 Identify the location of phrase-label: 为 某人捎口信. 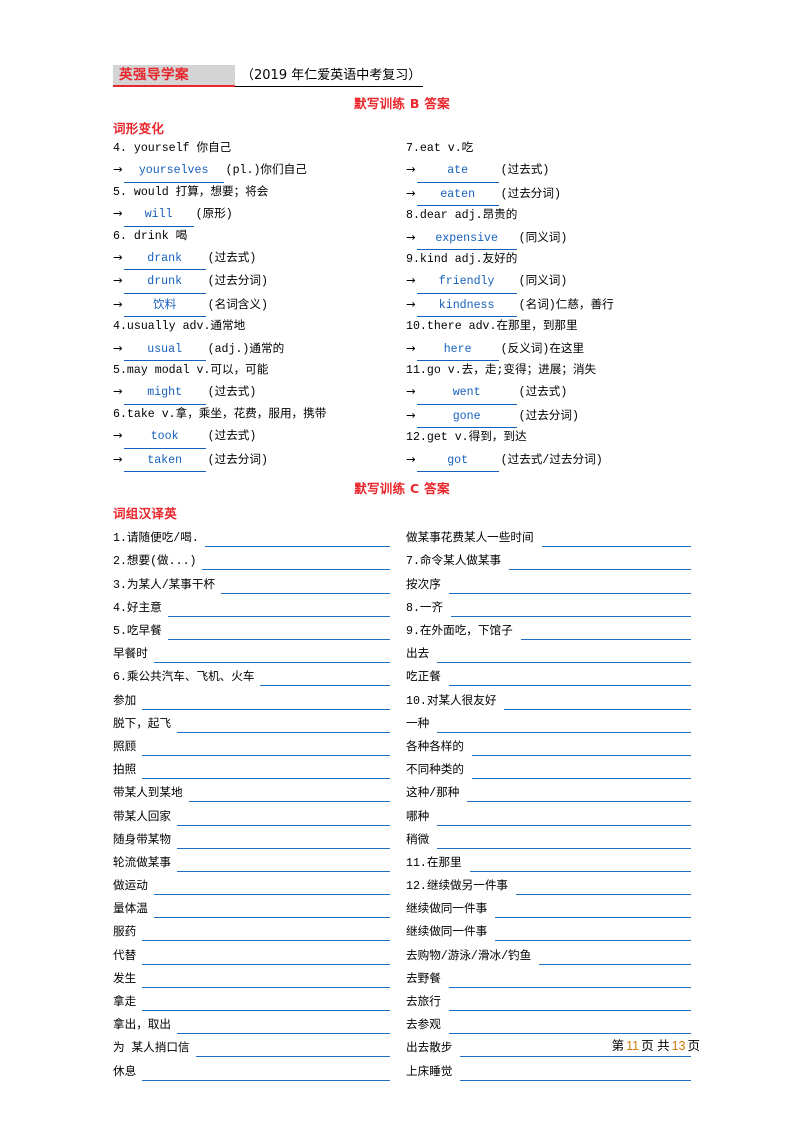
(151, 1049).